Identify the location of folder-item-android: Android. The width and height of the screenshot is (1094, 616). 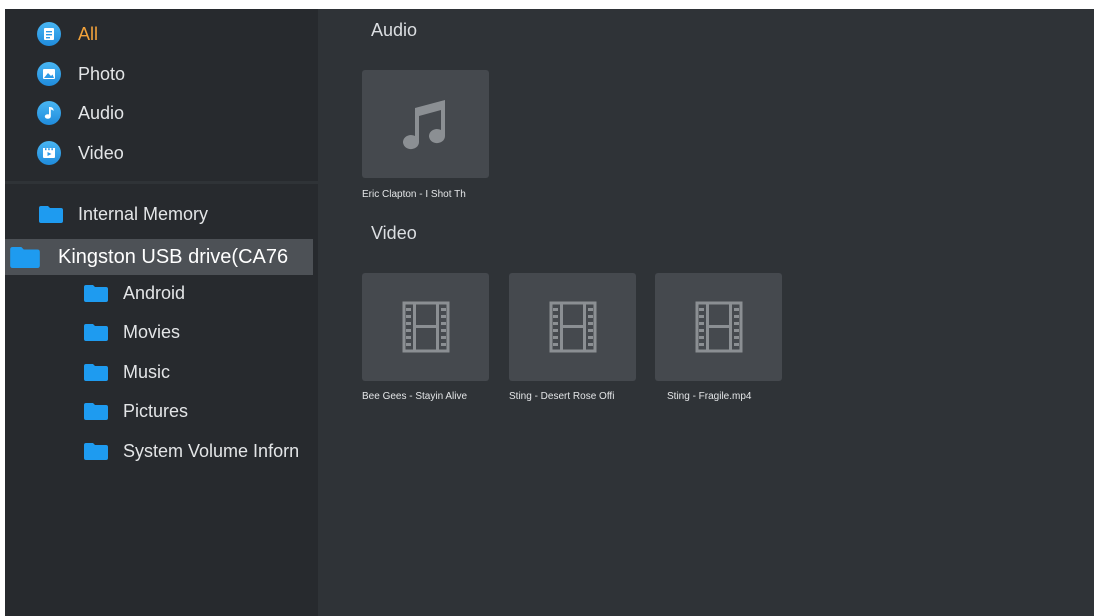
(134, 293).